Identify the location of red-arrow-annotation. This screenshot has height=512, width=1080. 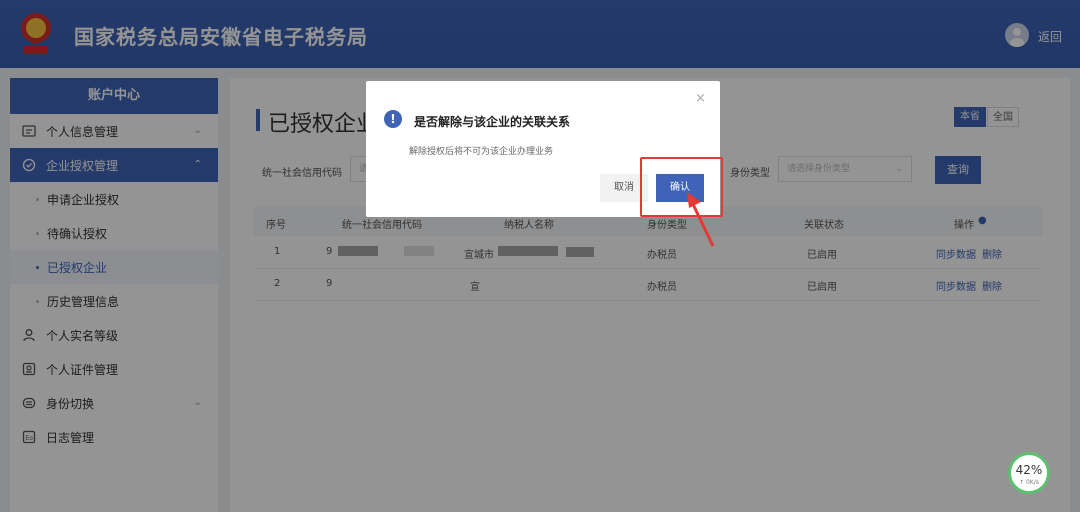
(701, 219).